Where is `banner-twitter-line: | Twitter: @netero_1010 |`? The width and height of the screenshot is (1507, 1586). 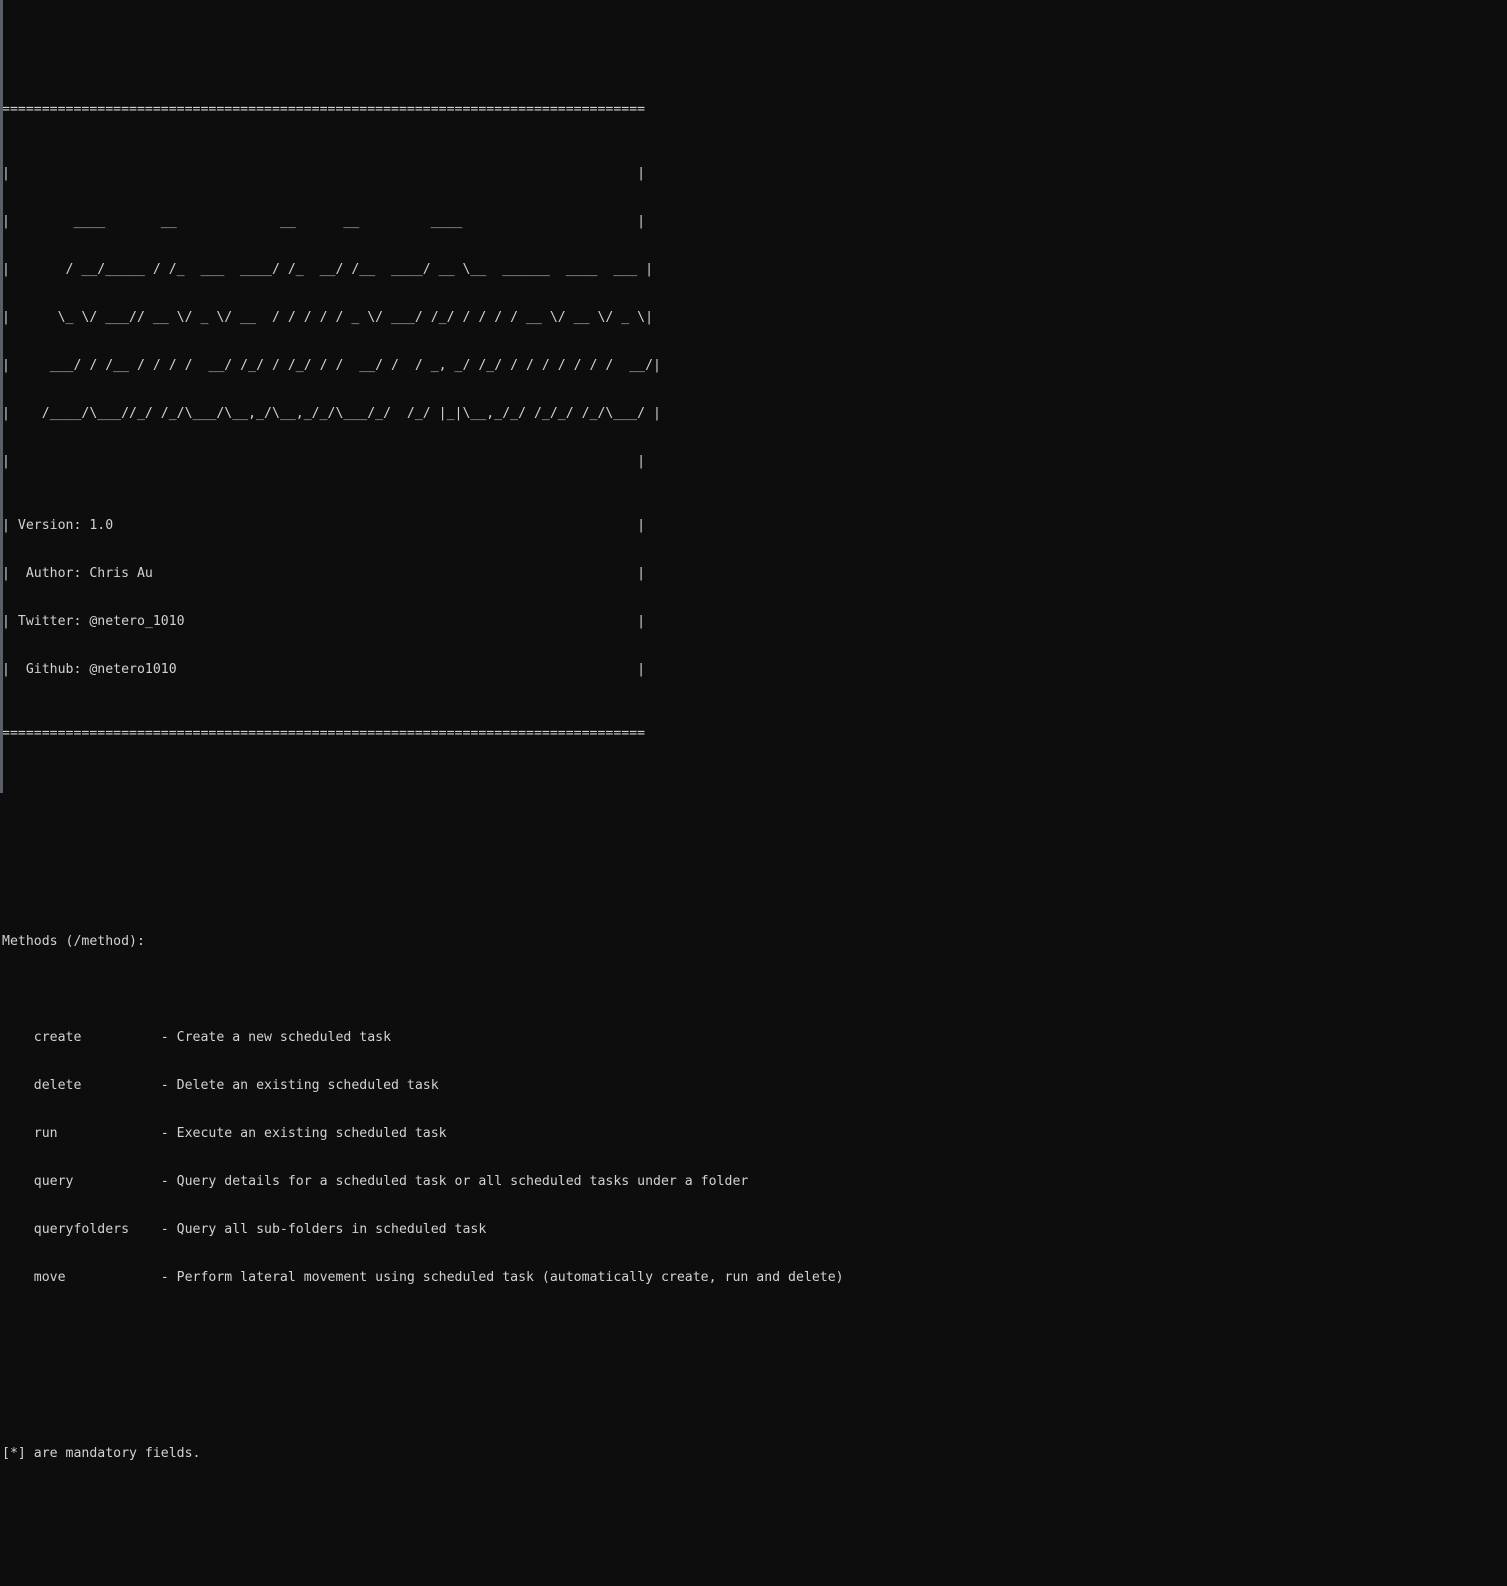 banner-twitter-line: | Twitter: @netero_1010 | is located at coordinates (324, 621).